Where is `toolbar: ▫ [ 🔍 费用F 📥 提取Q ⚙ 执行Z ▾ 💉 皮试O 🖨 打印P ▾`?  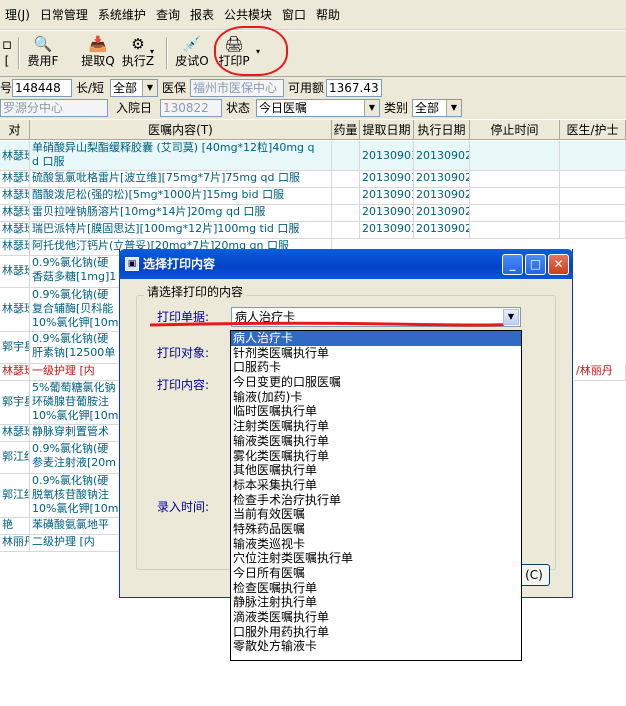
toolbar: ▫ [ 🔍 费用F 📥 提取Q ⚙ 执行Z ▾ 💉 皮试O 🖨 打印P ▾ is located at coordinates (313, 54).